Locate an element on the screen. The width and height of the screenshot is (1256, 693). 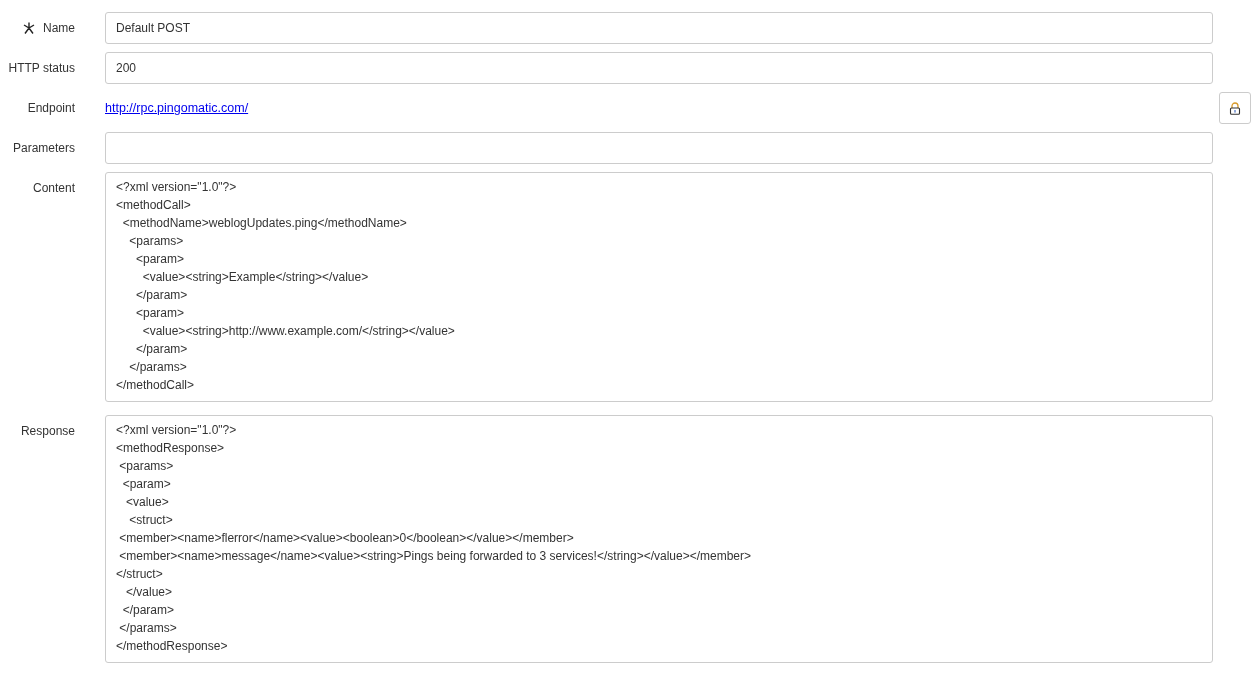
input-field: Default POST is located at coordinates (659, 28).